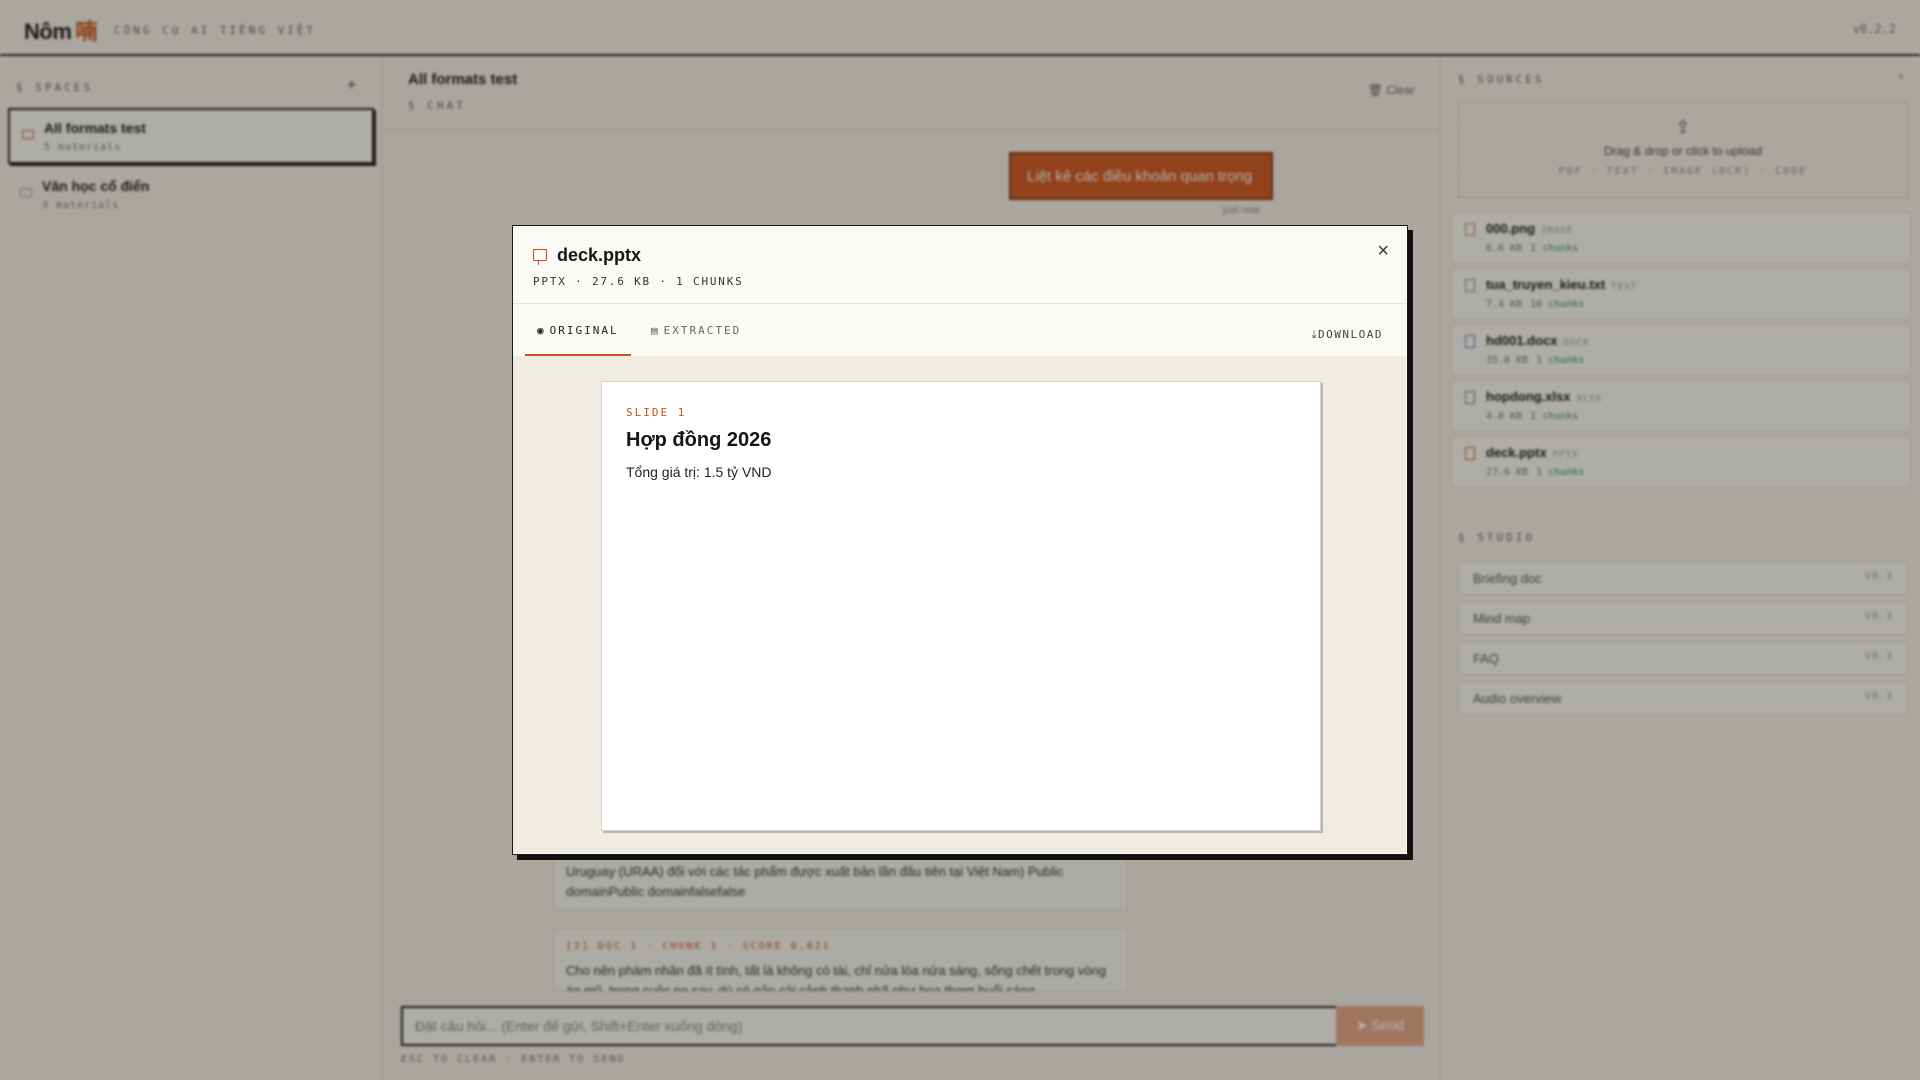 The height and width of the screenshot is (1080, 1920). What do you see at coordinates (959, 303) in the screenshot?
I see `divider` at bounding box center [959, 303].